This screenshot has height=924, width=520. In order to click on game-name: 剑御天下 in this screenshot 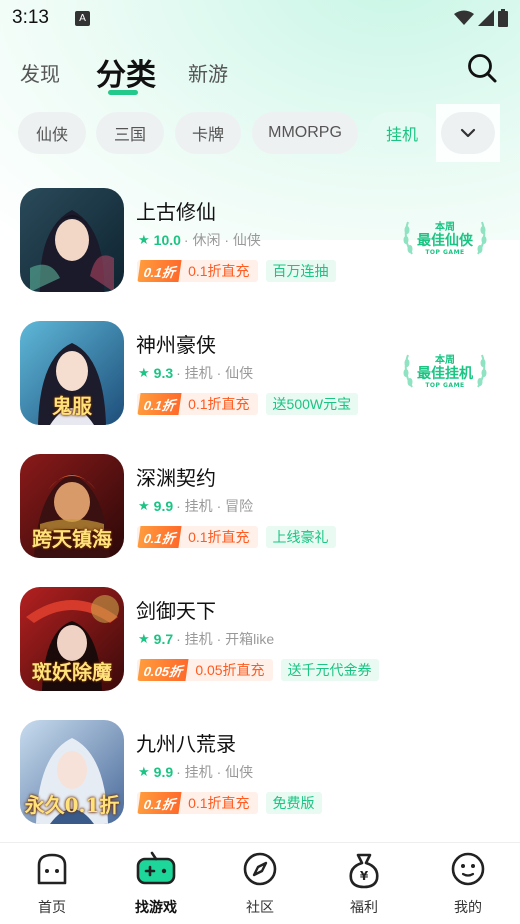, I will do `click(176, 612)`.